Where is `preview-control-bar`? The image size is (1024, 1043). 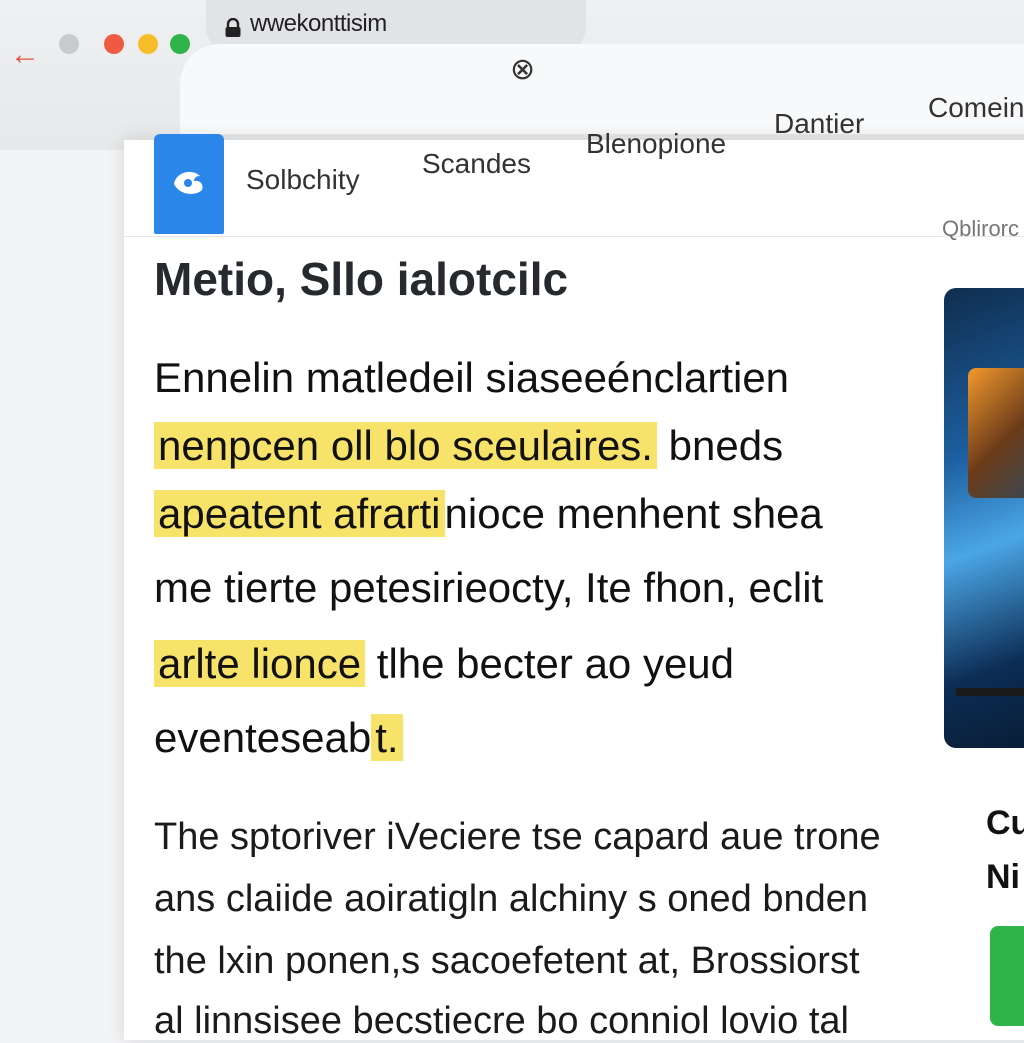
preview-control-bar is located at coordinates (990, 692).